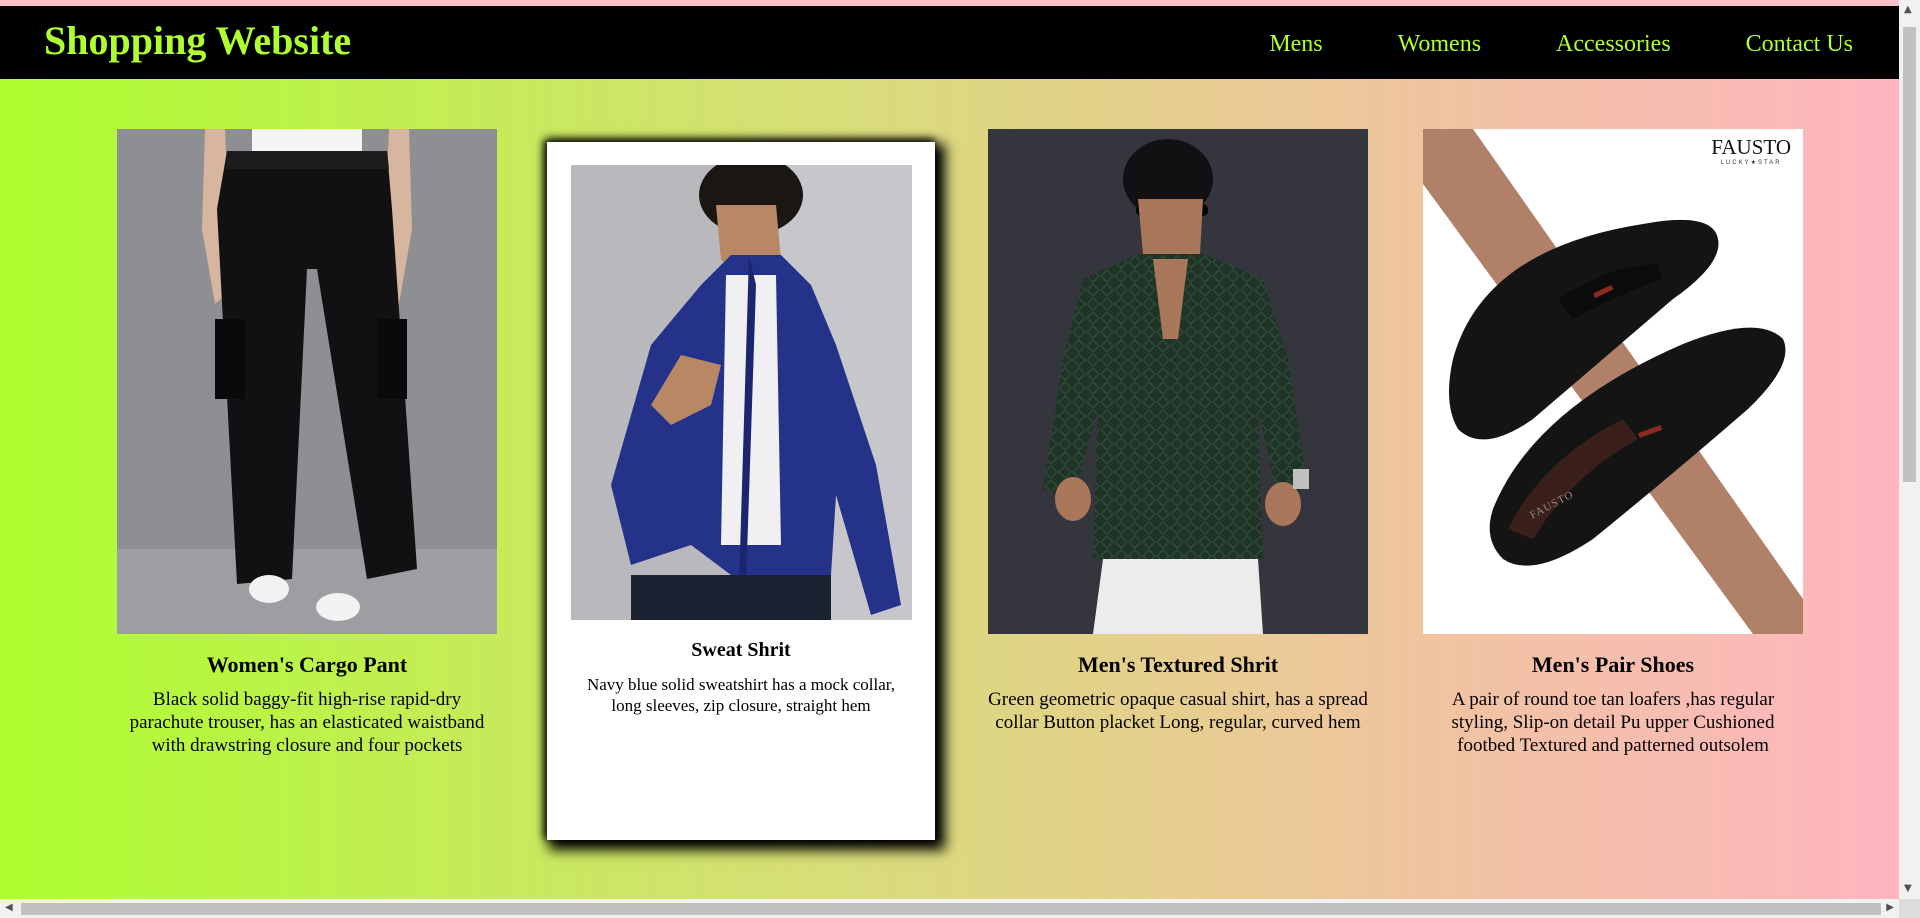 The height and width of the screenshot is (918, 1920). I want to click on horizontal-scrollbar: ◀ ▶, so click(949, 908).